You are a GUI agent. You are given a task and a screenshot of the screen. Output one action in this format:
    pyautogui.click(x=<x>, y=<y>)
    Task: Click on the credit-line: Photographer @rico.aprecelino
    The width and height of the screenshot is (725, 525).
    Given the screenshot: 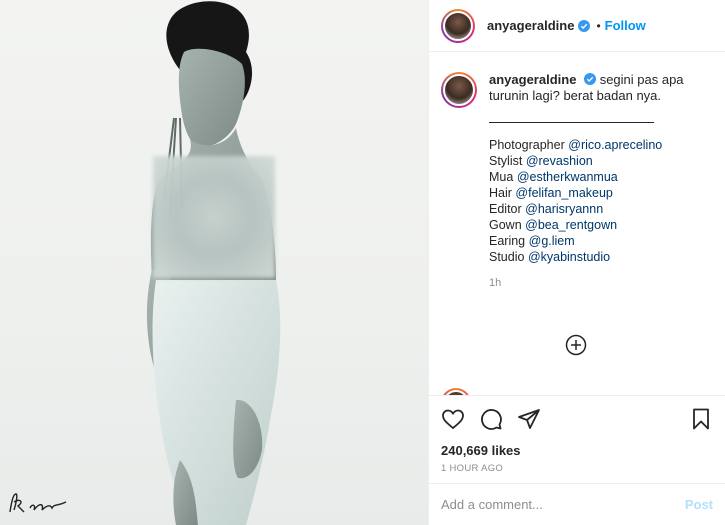 What is the action you would take?
    pyautogui.click(x=576, y=145)
    